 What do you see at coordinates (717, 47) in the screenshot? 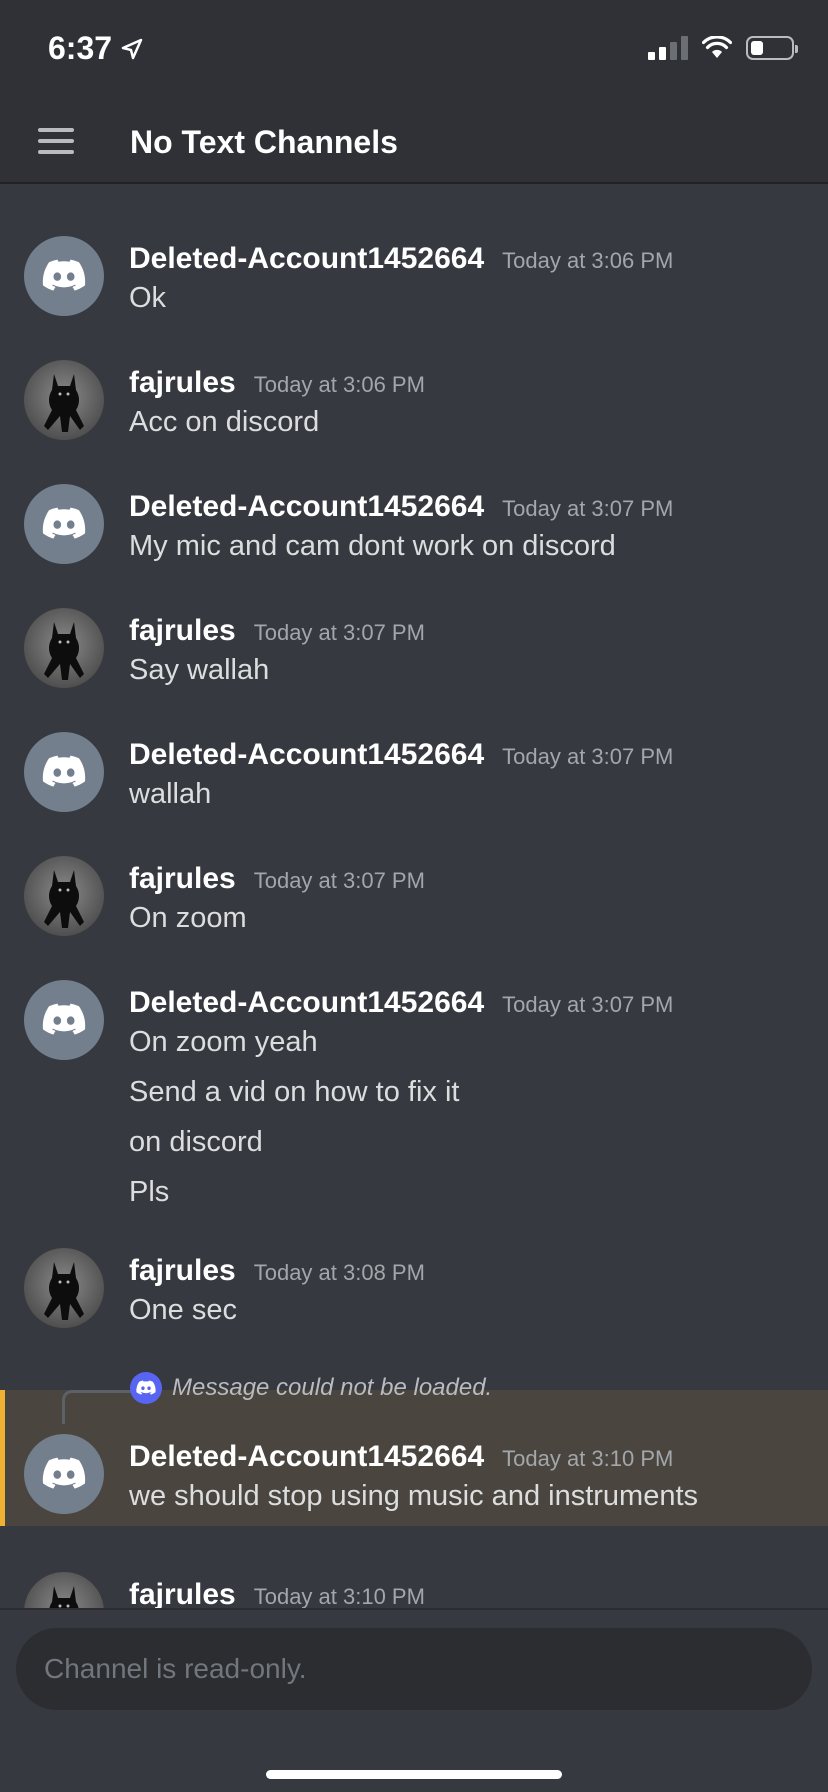
I see `wifi-icon` at bounding box center [717, 47].